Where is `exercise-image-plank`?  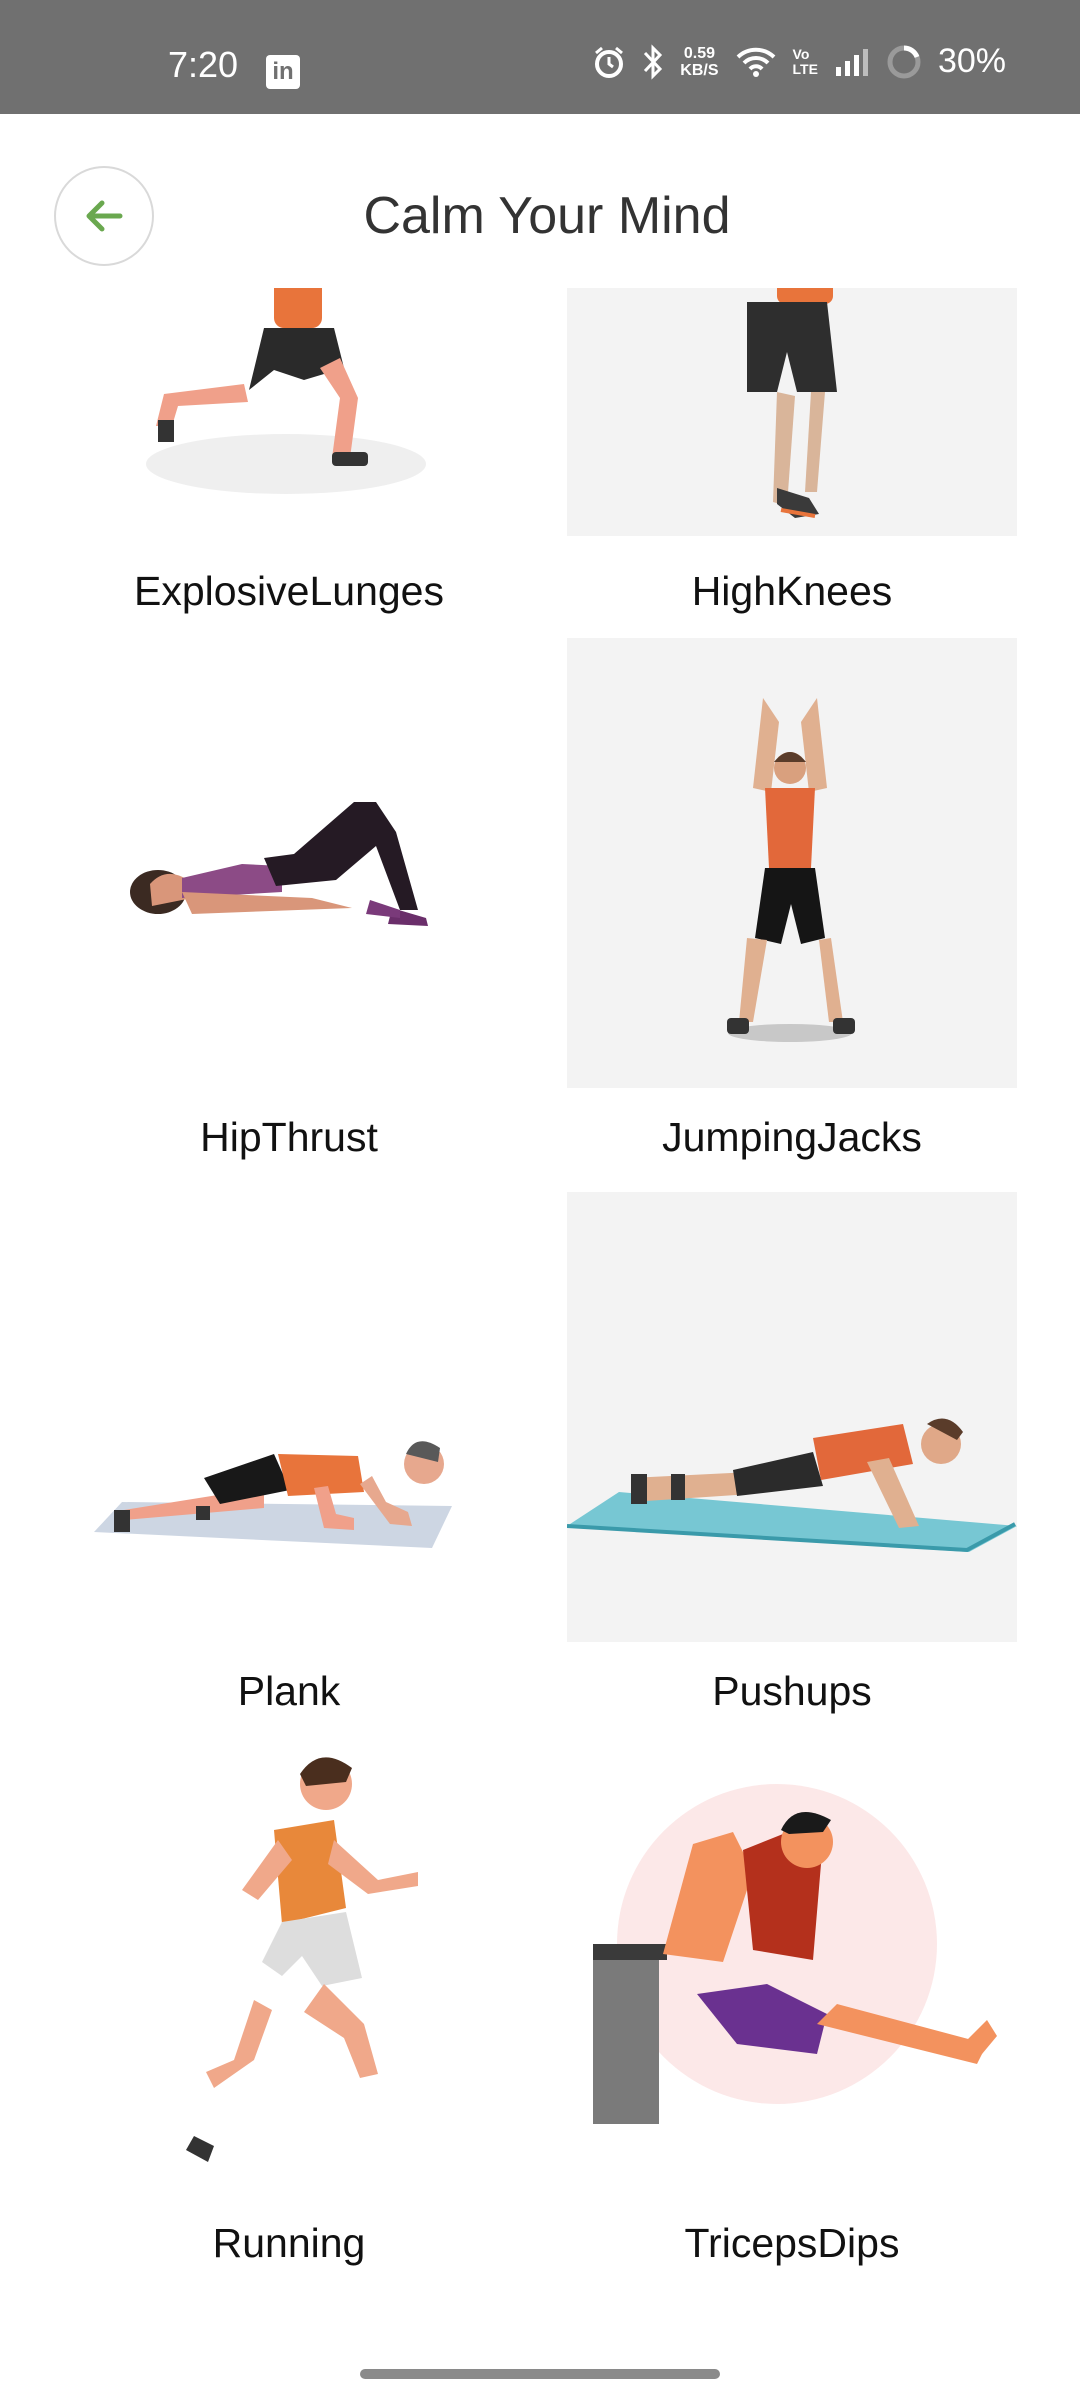
exercise-image-plank is located at coordinates (289, 1417).